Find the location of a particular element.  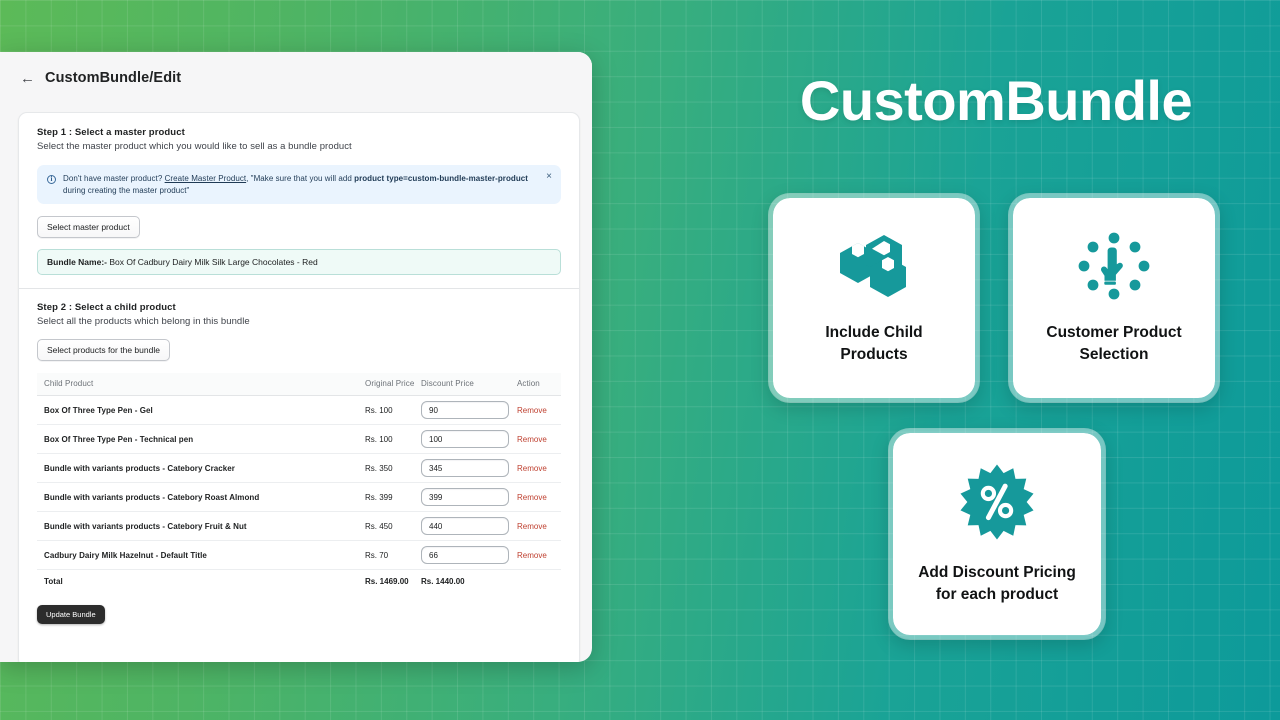

column-header-discount-price: Discount Price is located at coordinates (469, 385).